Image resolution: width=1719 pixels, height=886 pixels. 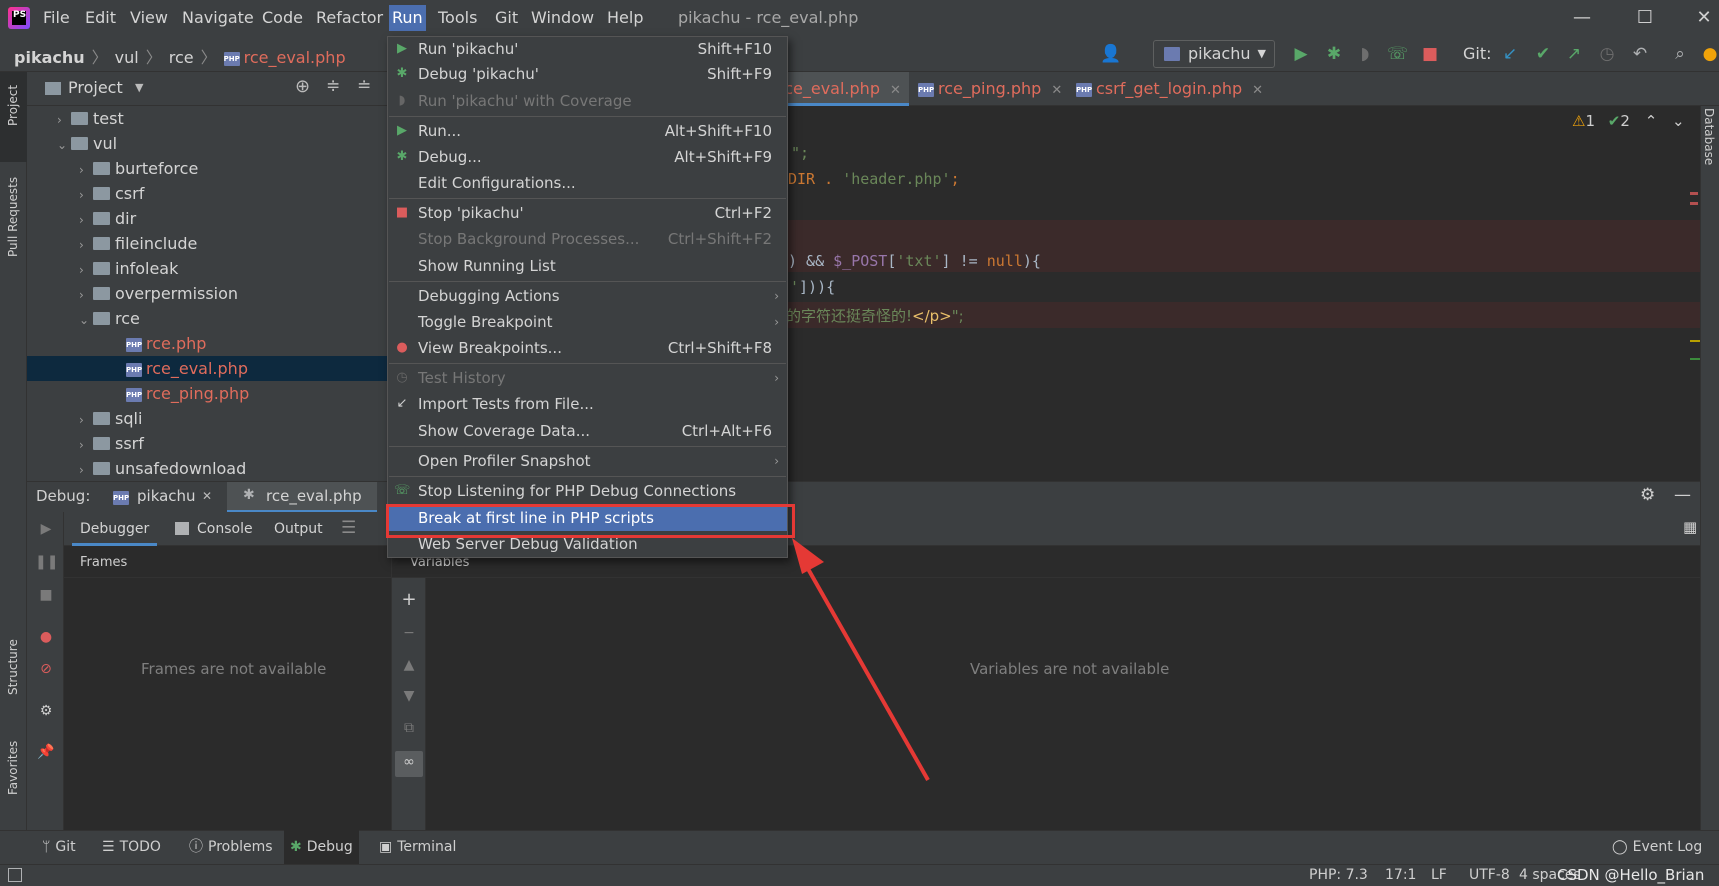 What do you see at coordinates (207, 343) in the screenshot?
I see `tree-item-rce-php: PHP rce.php` at bounding box center [207, 343].